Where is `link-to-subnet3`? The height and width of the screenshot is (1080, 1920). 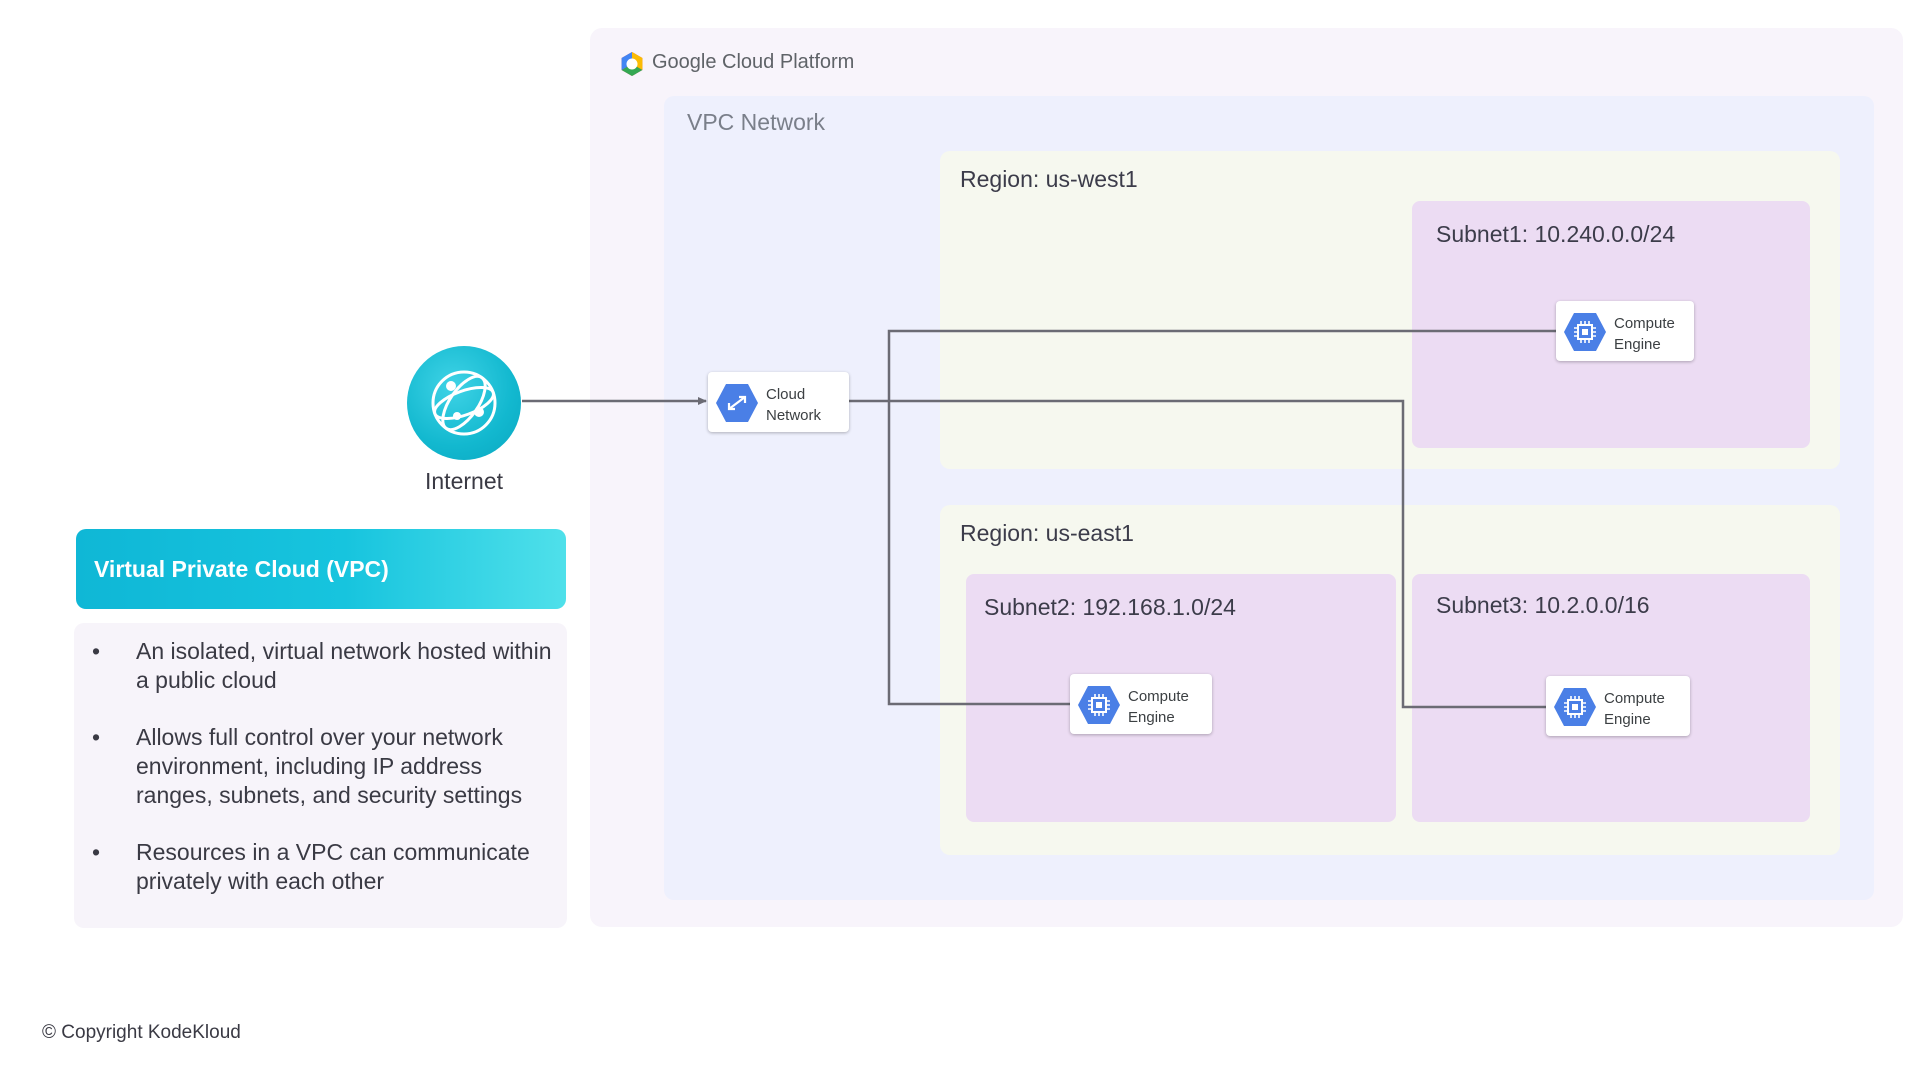 link-to-subnet3 is located at coordinates (1197, 554).